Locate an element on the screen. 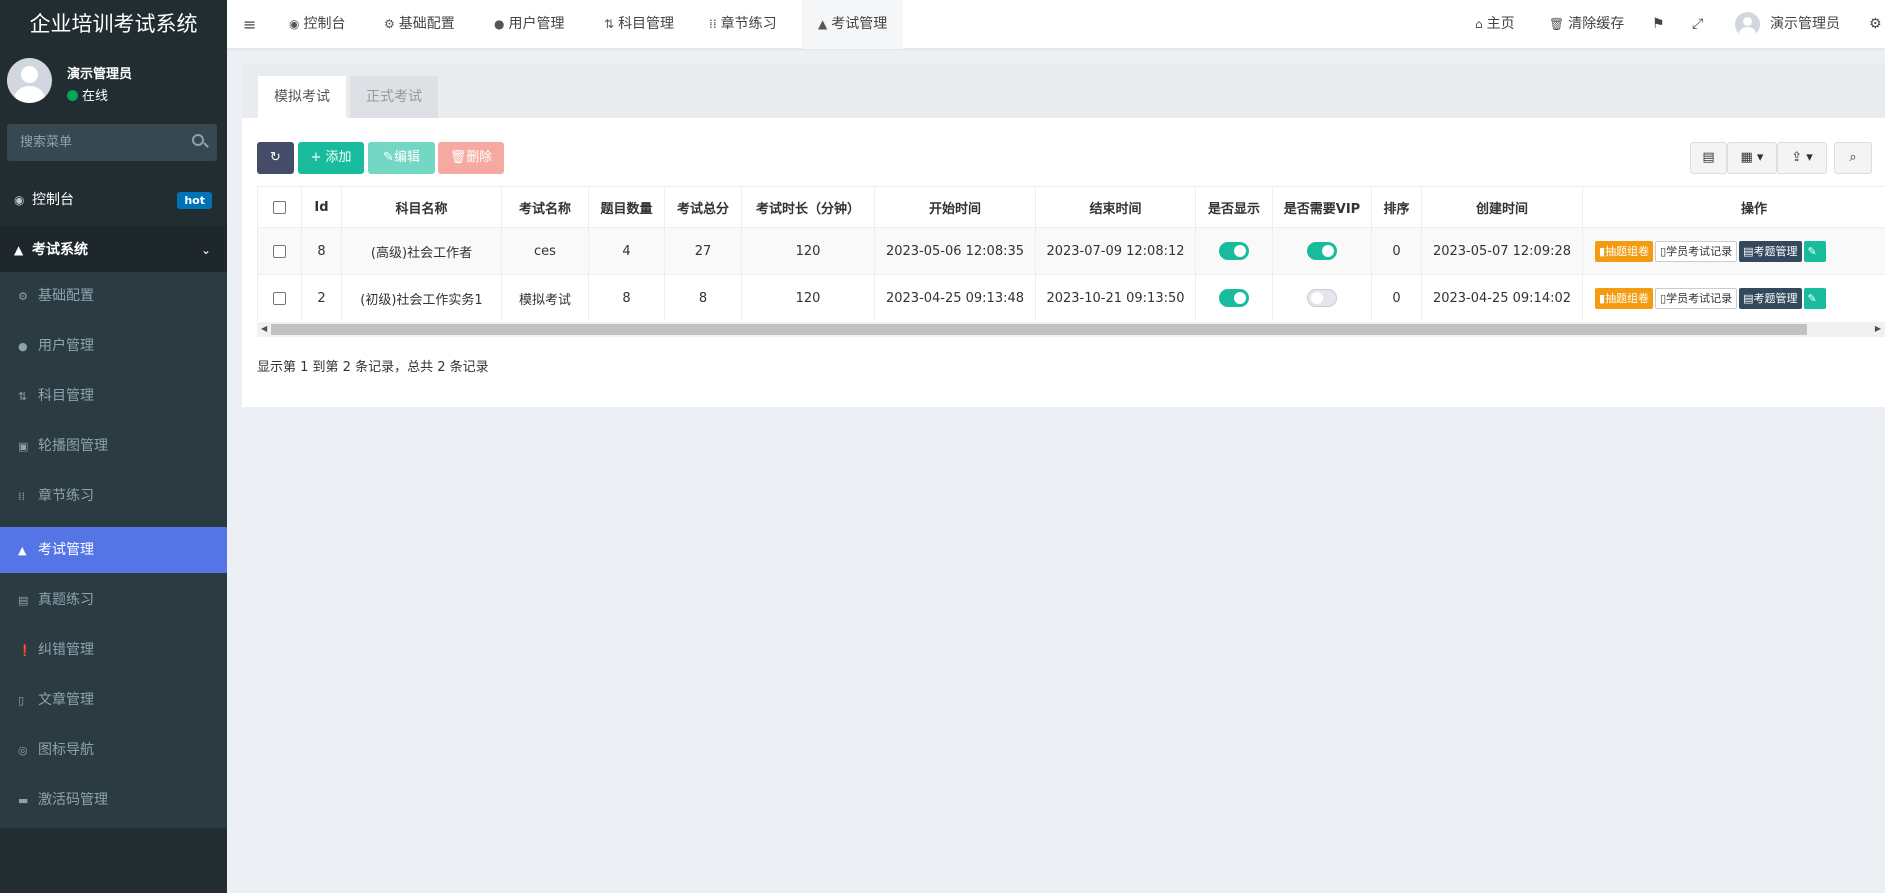  sidebar-item-dashboard: ◉ 控制台 hot is located at coordinates (113, 200).